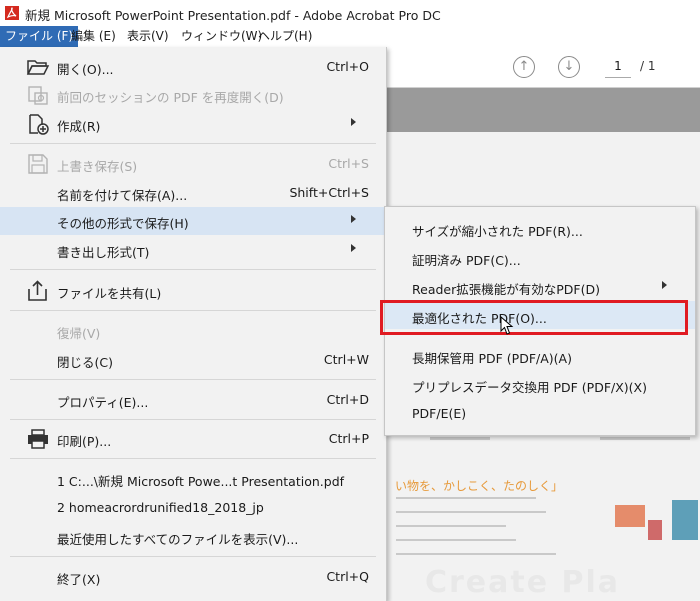 This screenshot has width=700, height=601. Describe the element at coordinates (38, 67) in the screenshot. I see `folder-open-icon` at that location.